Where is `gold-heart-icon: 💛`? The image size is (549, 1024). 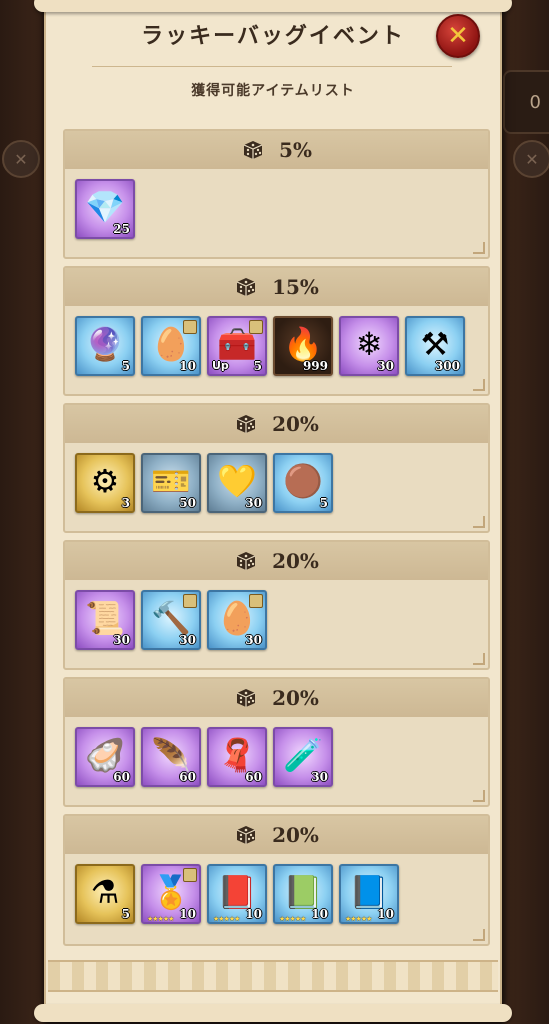
gold-heart-icon: 💛 is located at coordinates (237, 480).